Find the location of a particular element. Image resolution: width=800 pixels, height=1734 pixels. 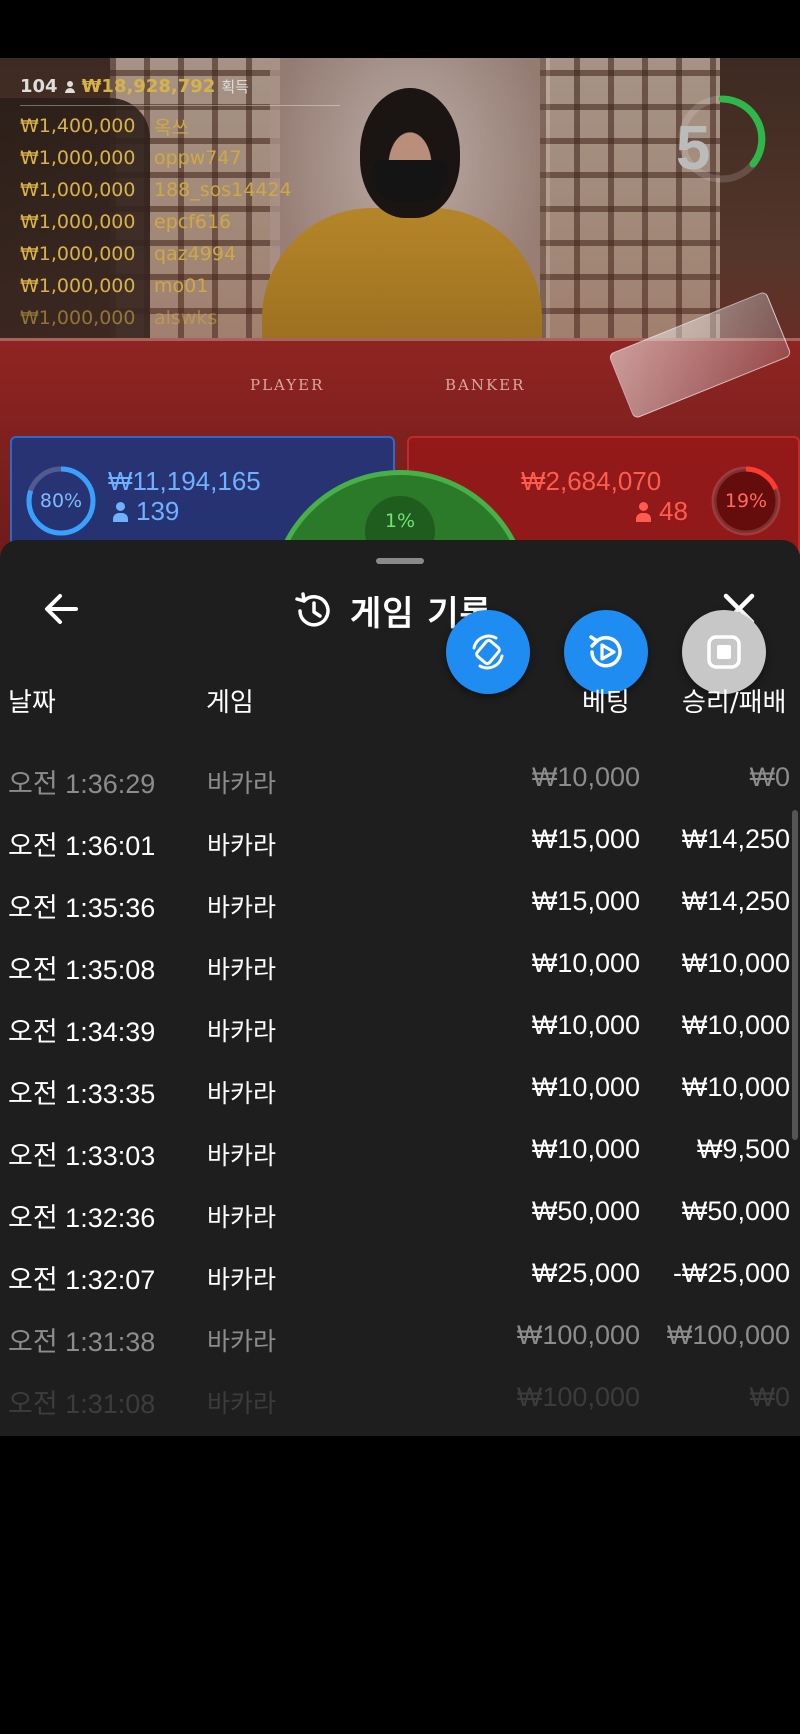

winner-user: qaz4994 is located at coordinates (195, 254).